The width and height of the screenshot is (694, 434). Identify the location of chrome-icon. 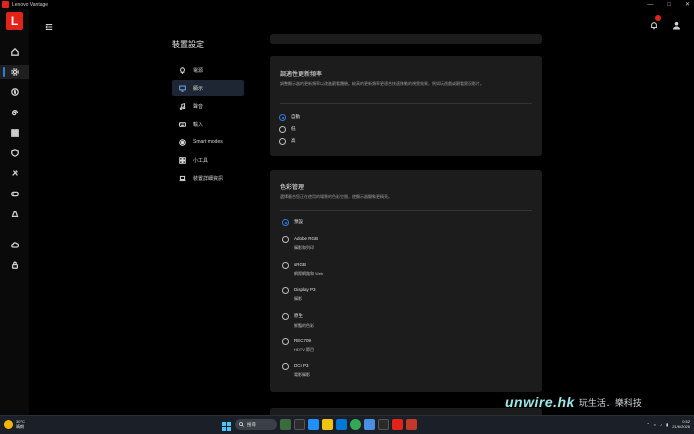
(355, 424).